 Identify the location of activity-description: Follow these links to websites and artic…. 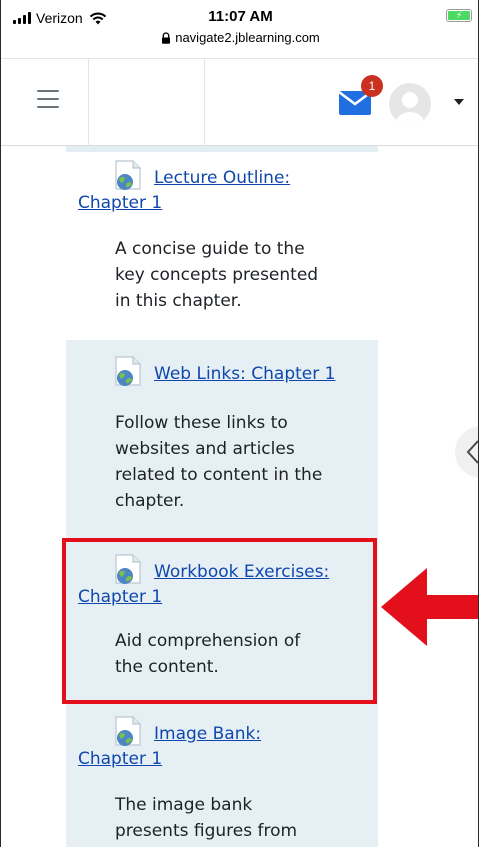
(219, 462).